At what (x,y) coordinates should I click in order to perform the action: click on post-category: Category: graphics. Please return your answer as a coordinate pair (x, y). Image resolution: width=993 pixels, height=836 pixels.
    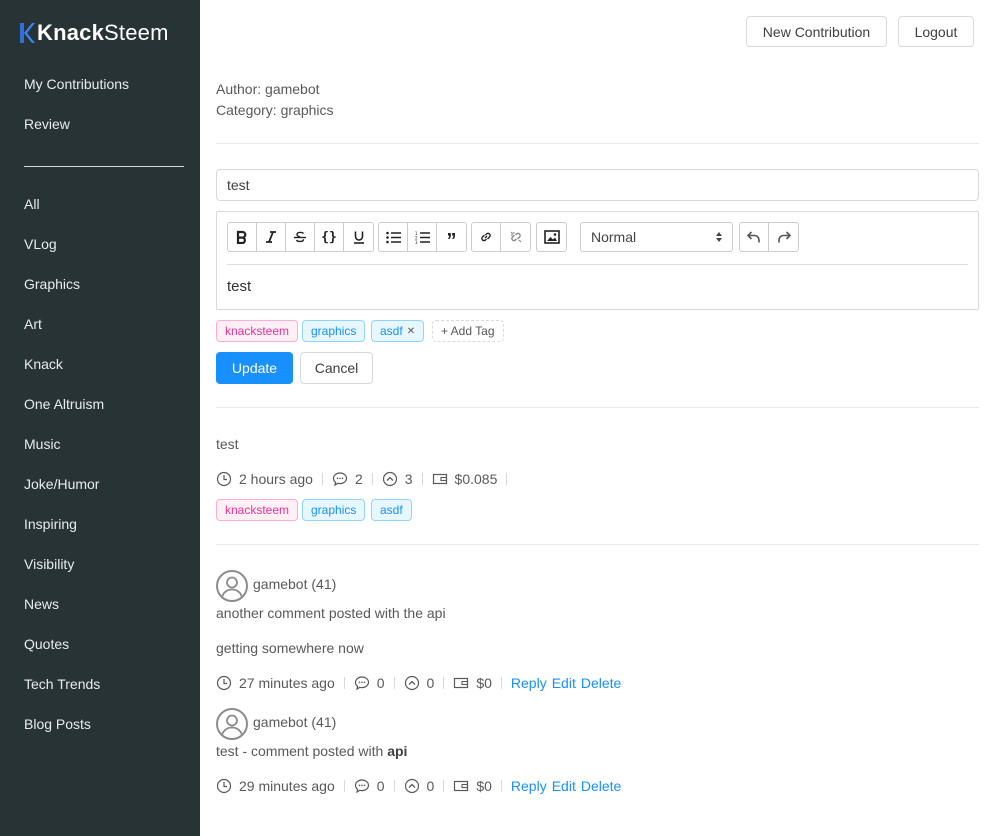
    Looking at the image, I should click on (275, 110).